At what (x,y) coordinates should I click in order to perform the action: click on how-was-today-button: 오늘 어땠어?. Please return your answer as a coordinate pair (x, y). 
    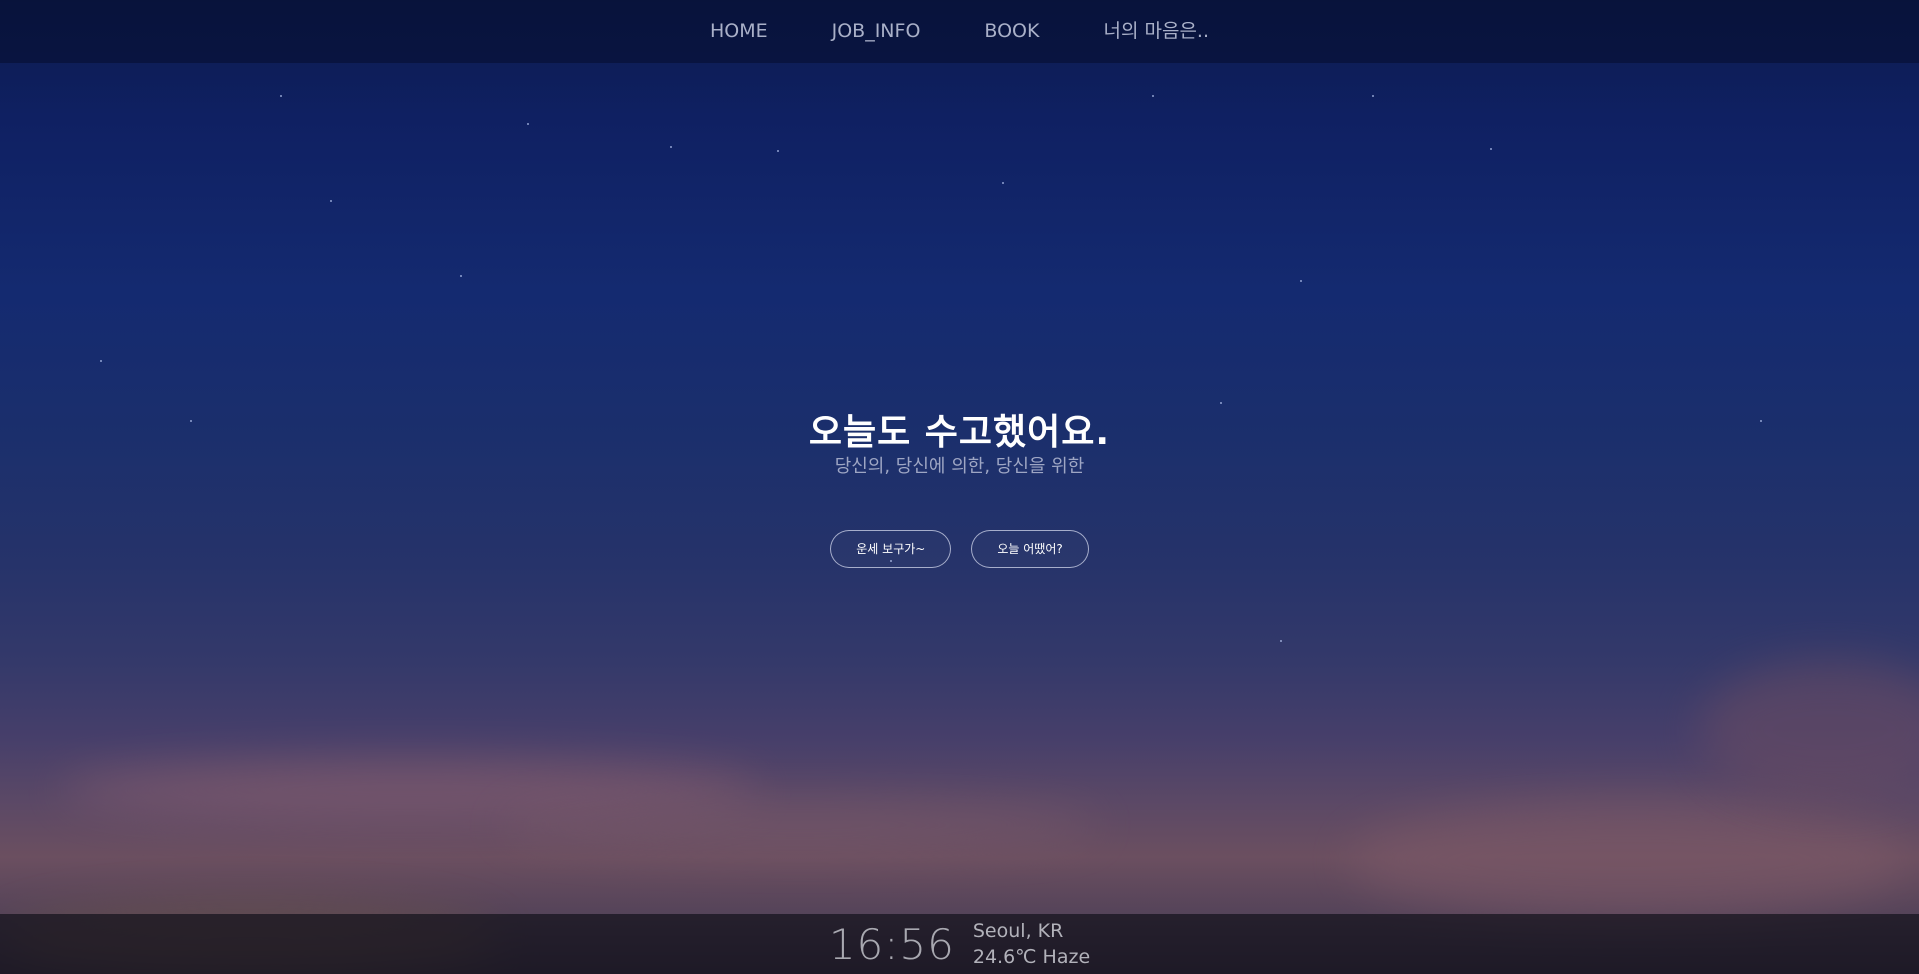
    Looking at the image, I should click on (1030, 549).